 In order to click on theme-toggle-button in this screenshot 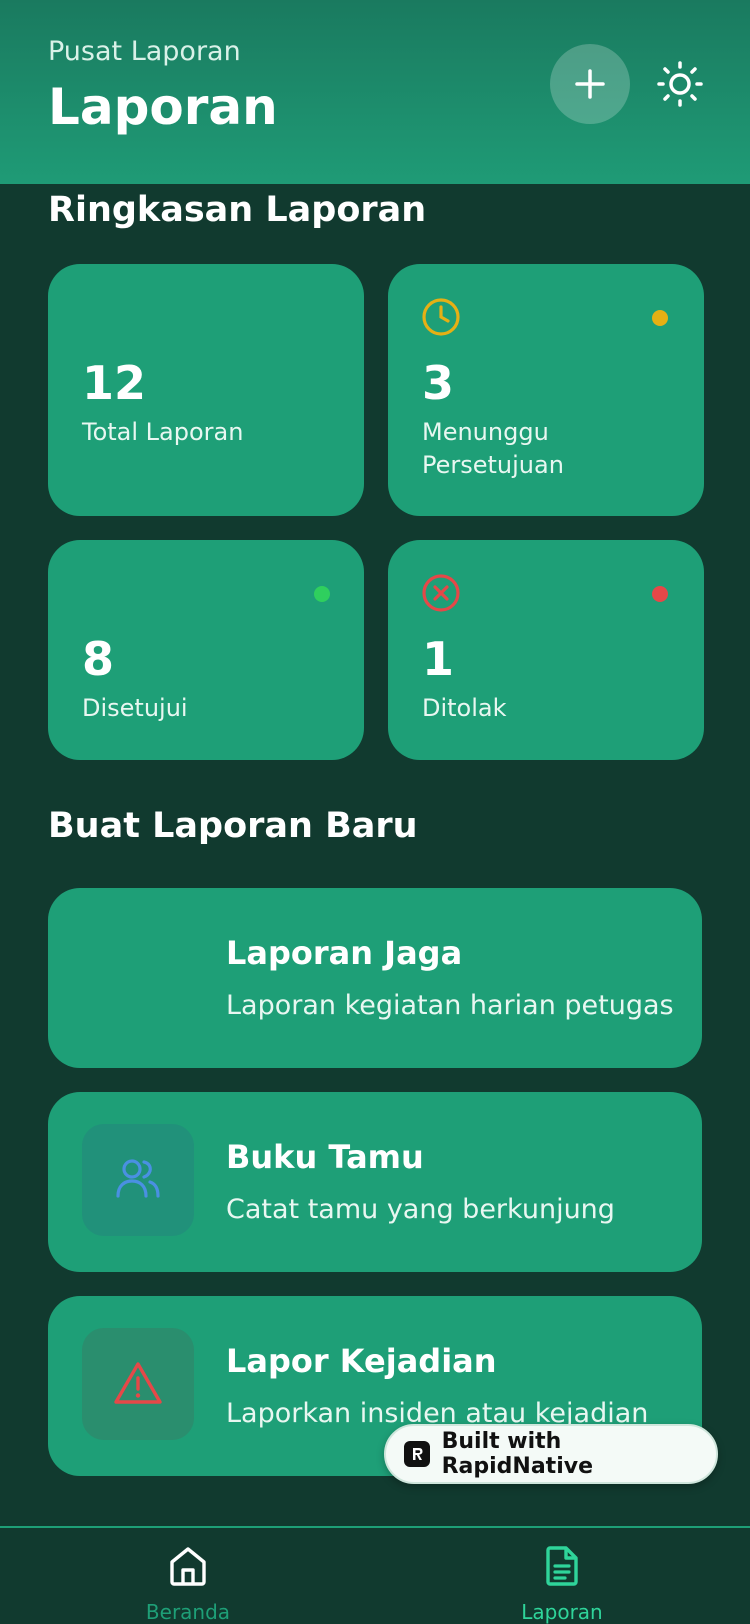, I will do `click(680, 84)`.